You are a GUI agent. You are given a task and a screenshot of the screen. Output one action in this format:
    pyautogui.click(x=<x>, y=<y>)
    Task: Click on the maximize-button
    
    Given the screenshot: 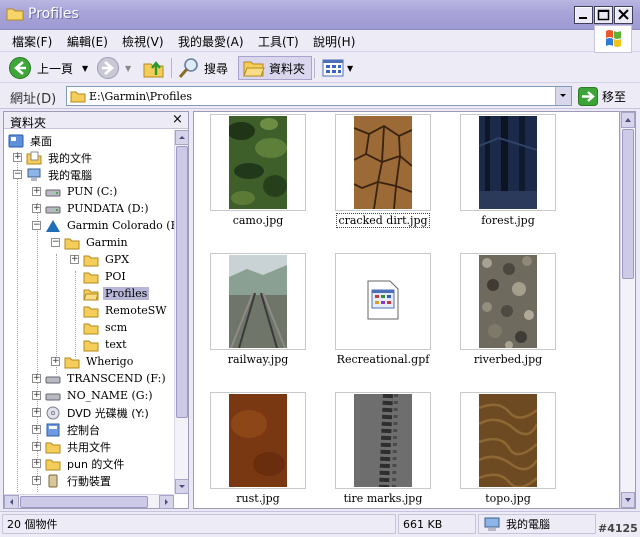 What is the action you would take?
    pyautogui.click(x=603, y=15)
    